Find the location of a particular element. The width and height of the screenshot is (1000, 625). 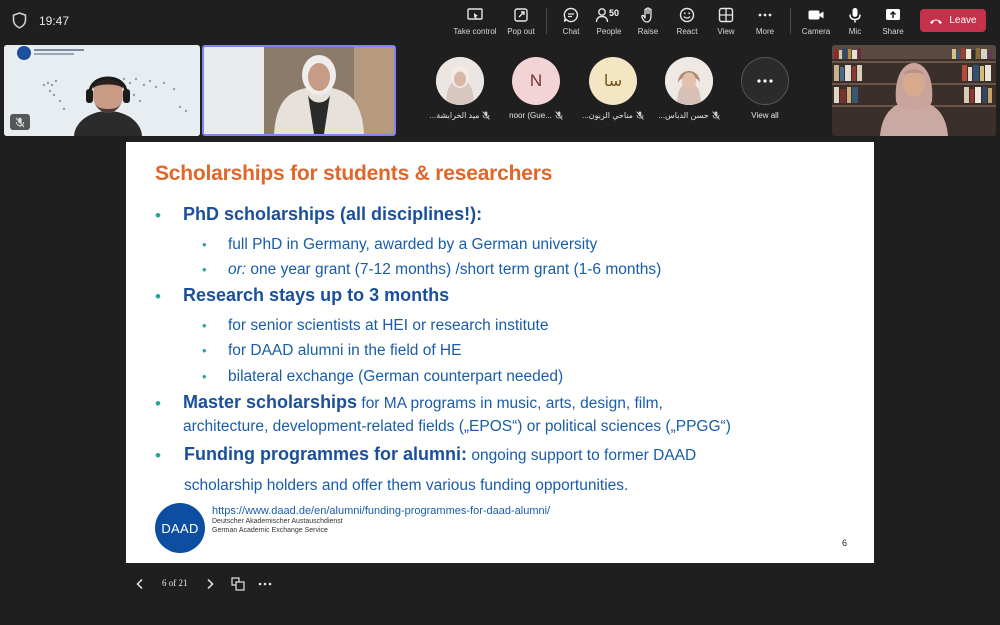

slide-sorter-button is located at coordinates (238, 584).